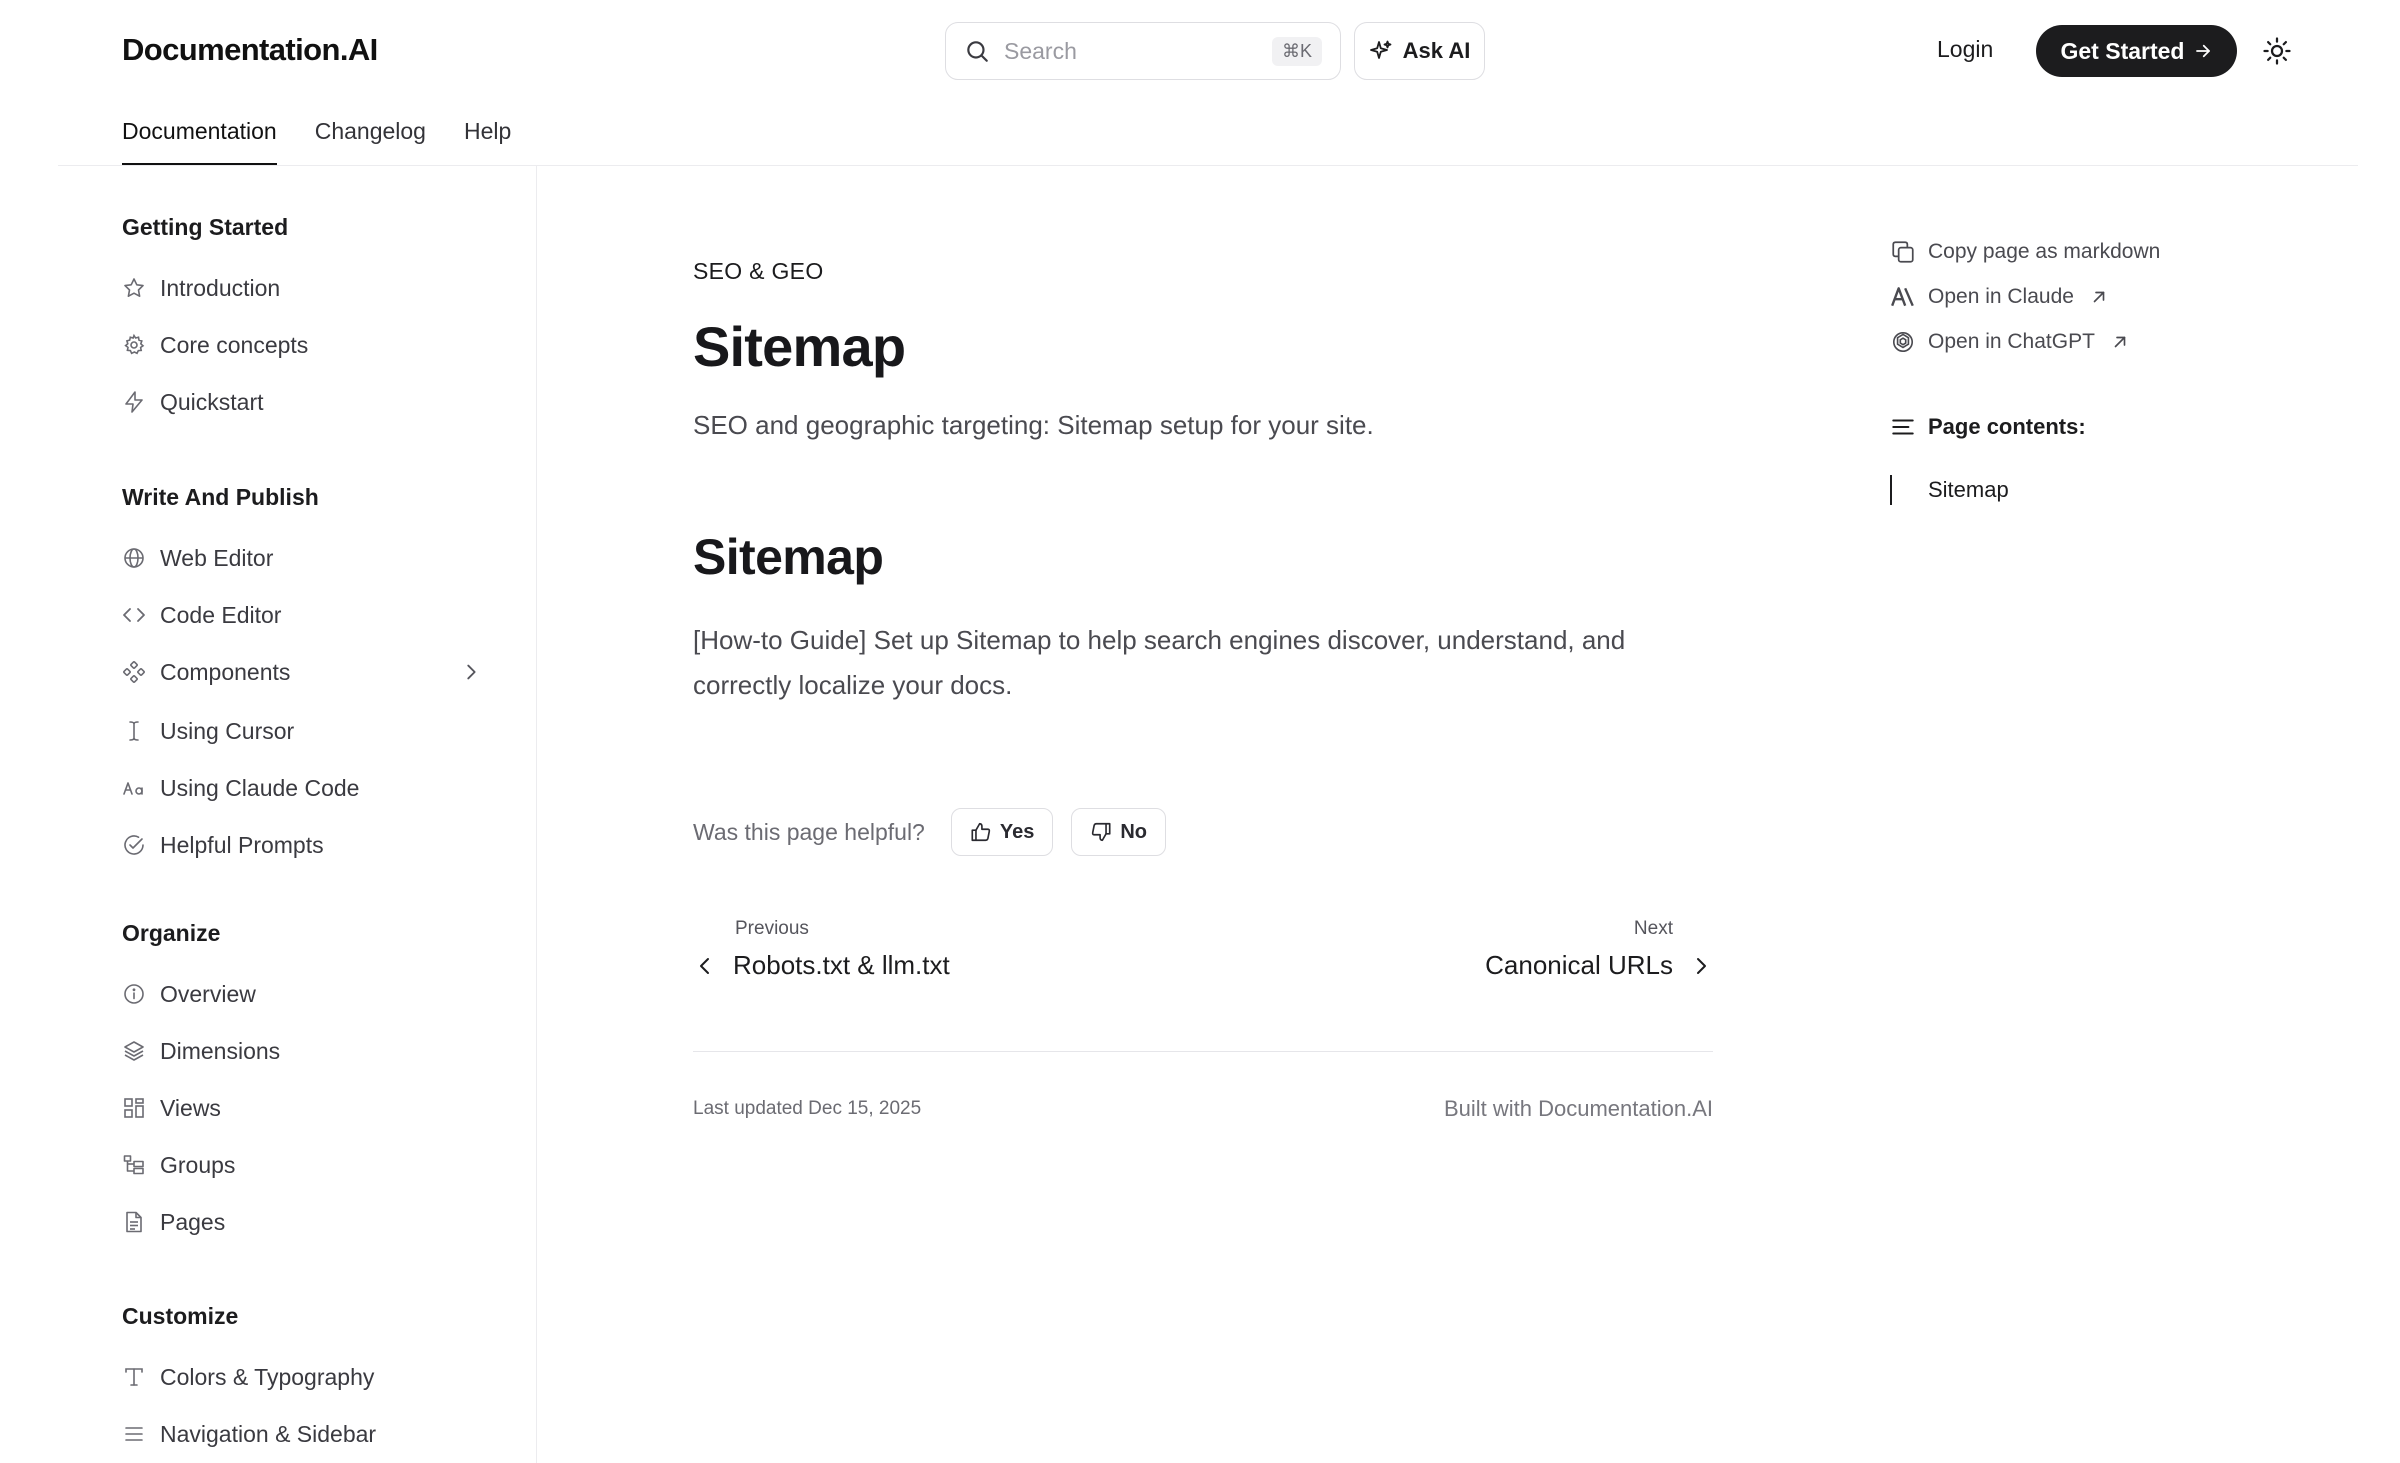 This screenshot has width=2400, height=1463. What do you see at coordinates (134, 845) in the screenshot?
I see `check-circle-icon` at bounding box center [134, 845].